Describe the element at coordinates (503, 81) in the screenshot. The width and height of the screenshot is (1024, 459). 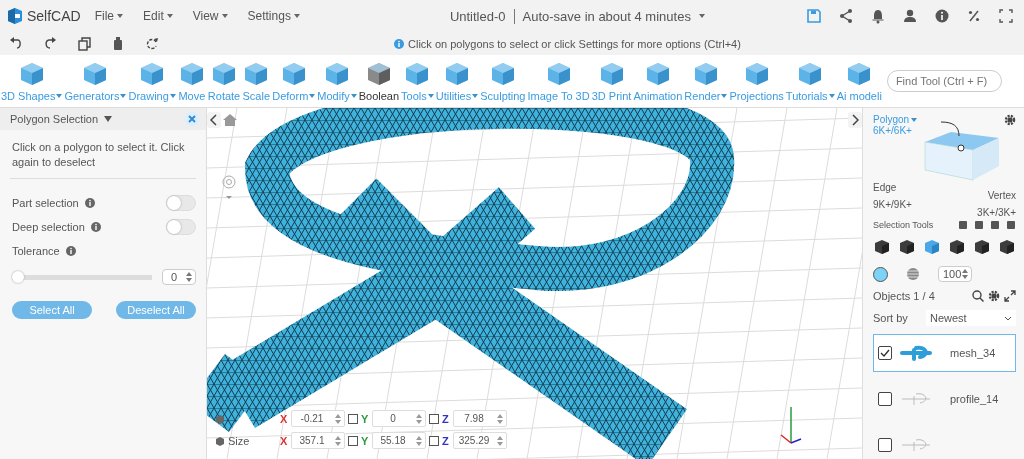
I see `tool-button: Sculpting` at that location.